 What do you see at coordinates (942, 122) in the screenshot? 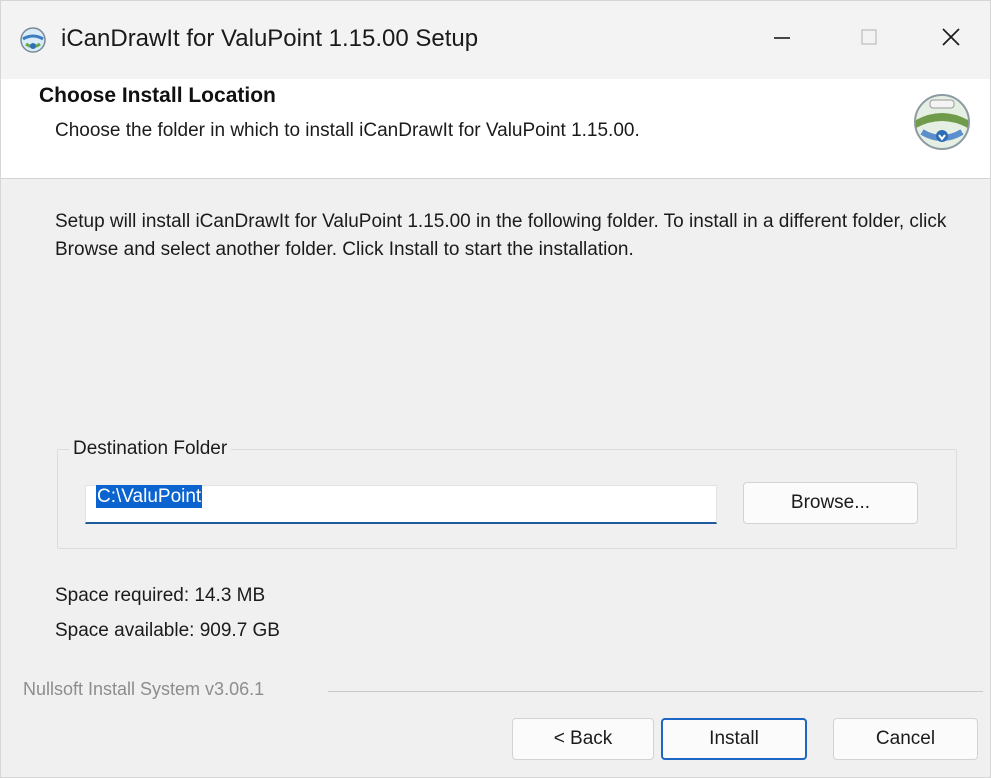
I see `installer-disk-icon` at bounding box center [942, 122].